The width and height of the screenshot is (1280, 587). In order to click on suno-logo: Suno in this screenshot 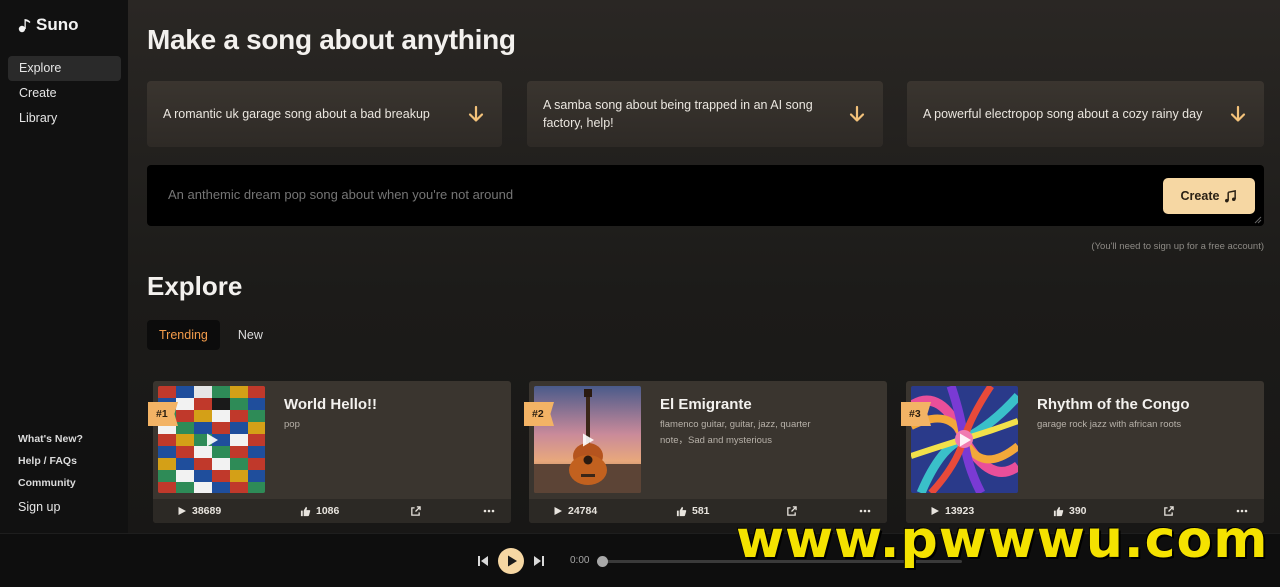, I will do `click(48, 25)`.